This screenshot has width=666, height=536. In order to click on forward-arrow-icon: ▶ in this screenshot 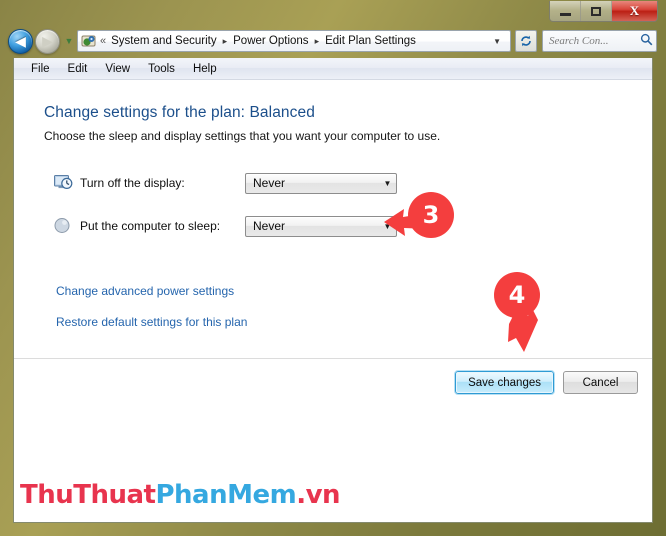, I will do `click(47, 40)`.